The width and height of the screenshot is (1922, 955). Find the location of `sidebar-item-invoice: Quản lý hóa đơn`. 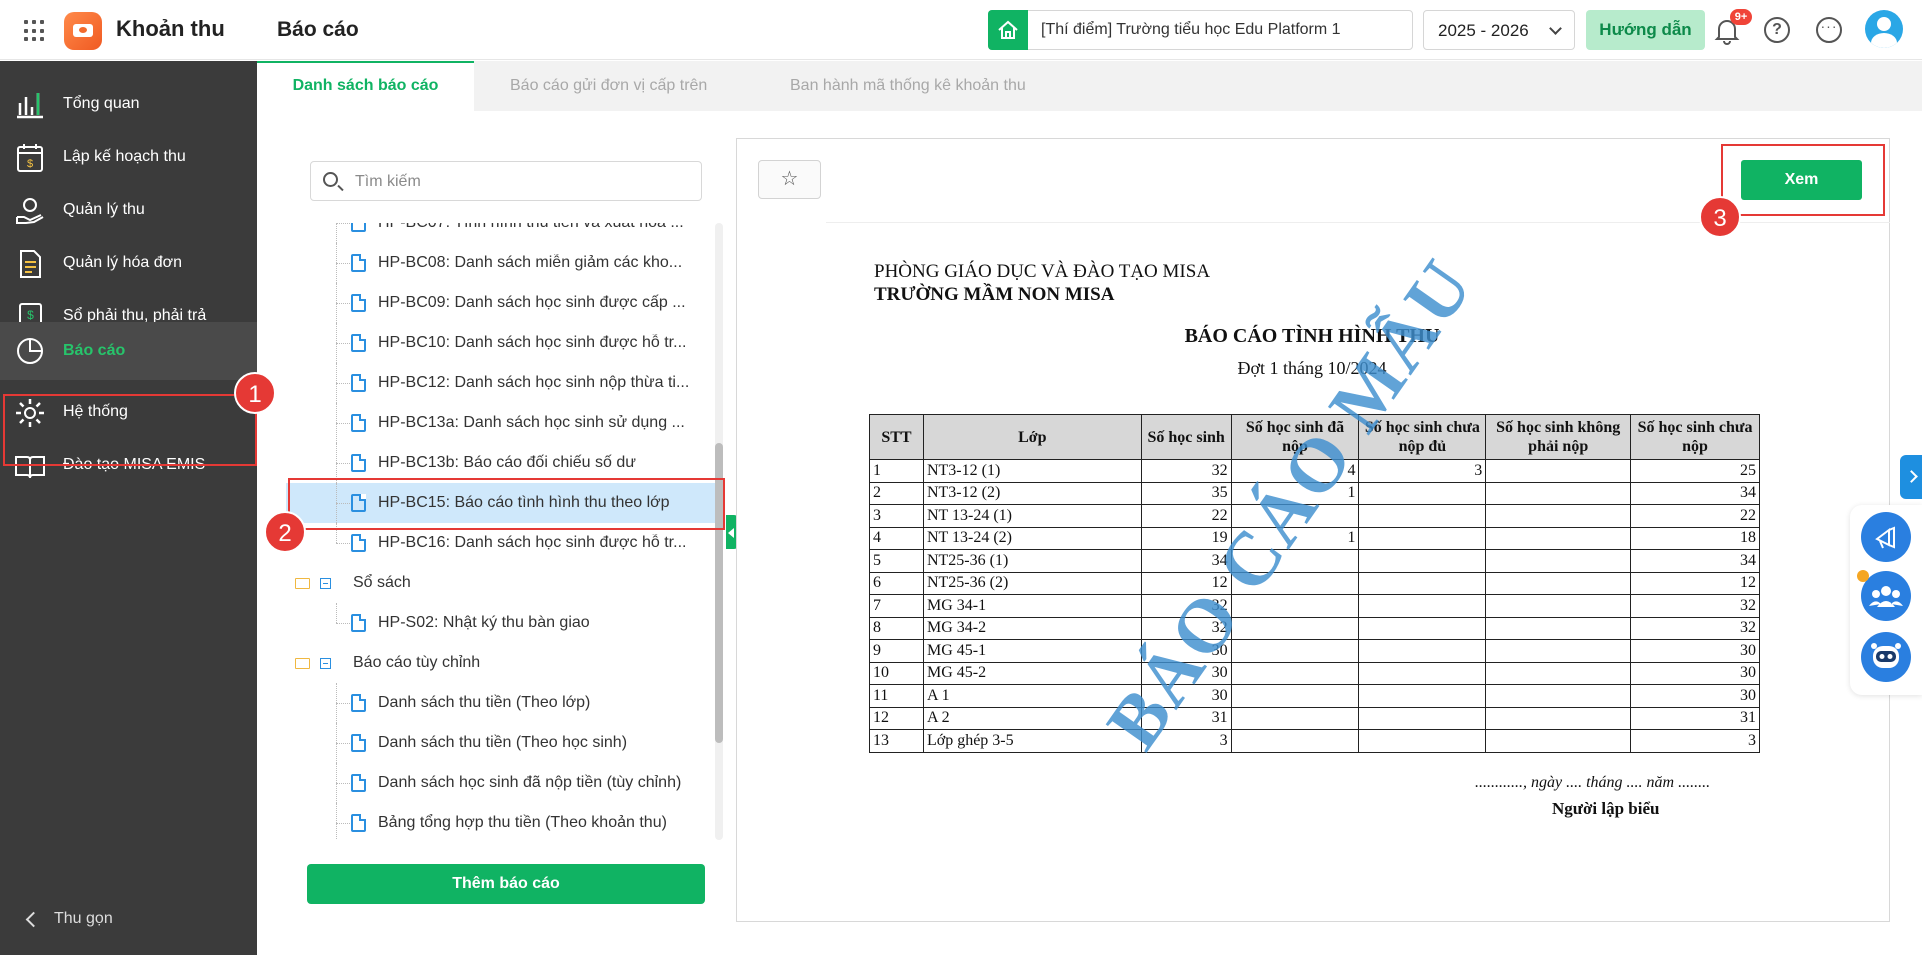

sidebar-item-invoice: Quản lý hóa đơn is located at coordinates (128, 264).